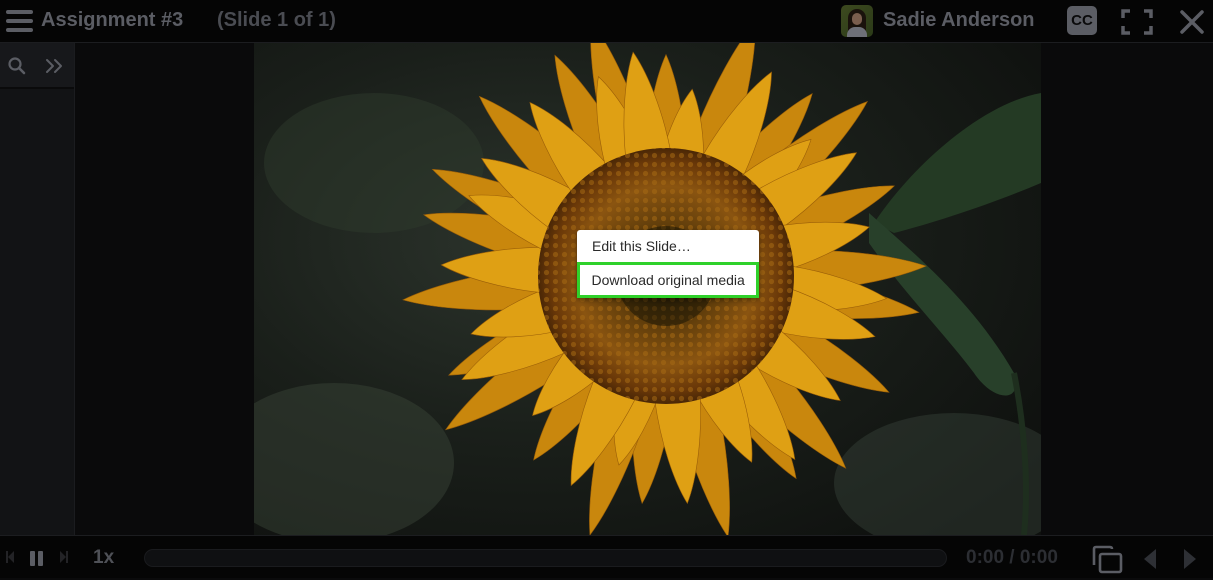 This screenshot has height=580, width=1213. I want to click on fullscreen-button, so click(1137, 22).